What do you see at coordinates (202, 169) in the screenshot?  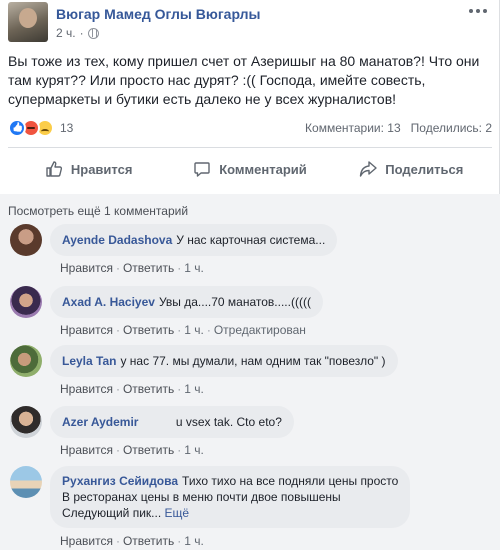 I see `comment-icon` at bounding box center [202, 169].